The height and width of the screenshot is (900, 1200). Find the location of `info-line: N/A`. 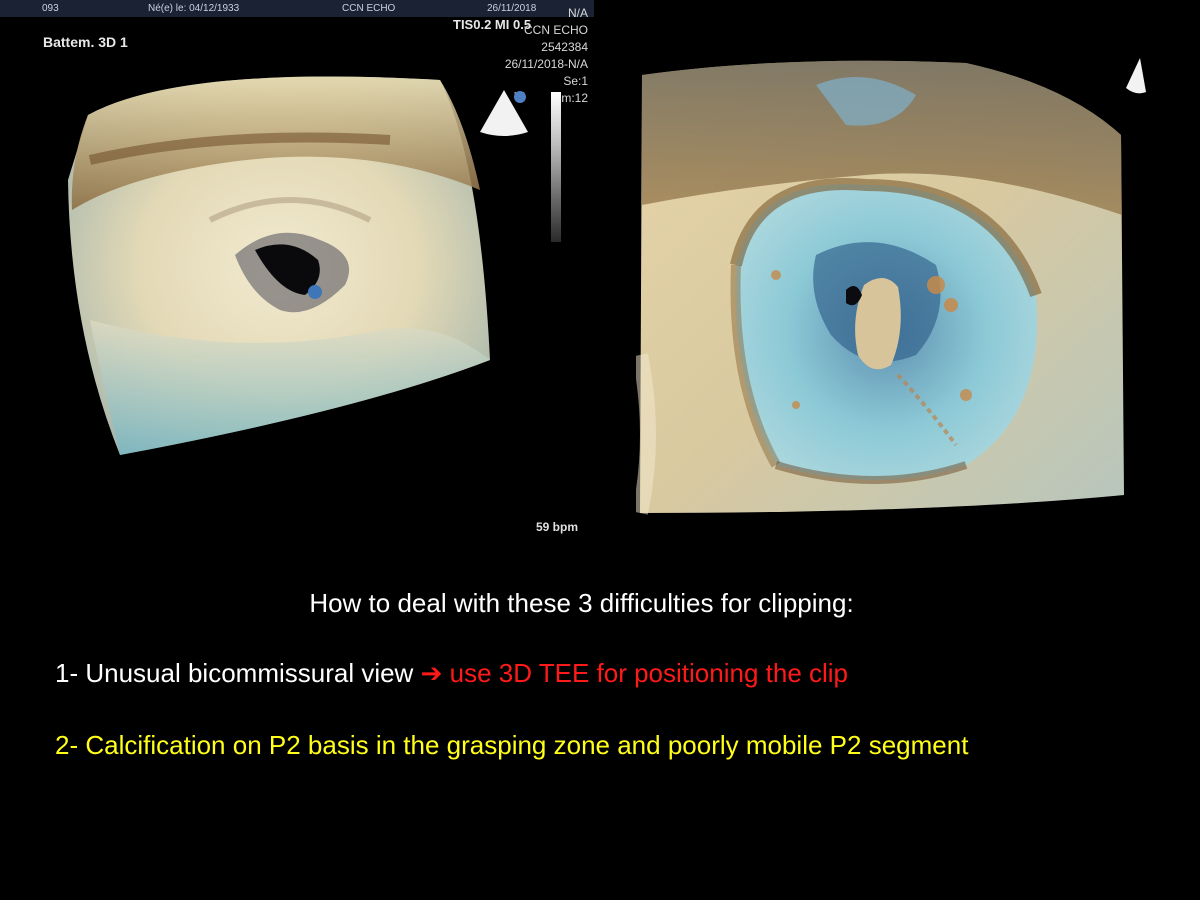

info-line: N/A is located at coordinates (577, 13).